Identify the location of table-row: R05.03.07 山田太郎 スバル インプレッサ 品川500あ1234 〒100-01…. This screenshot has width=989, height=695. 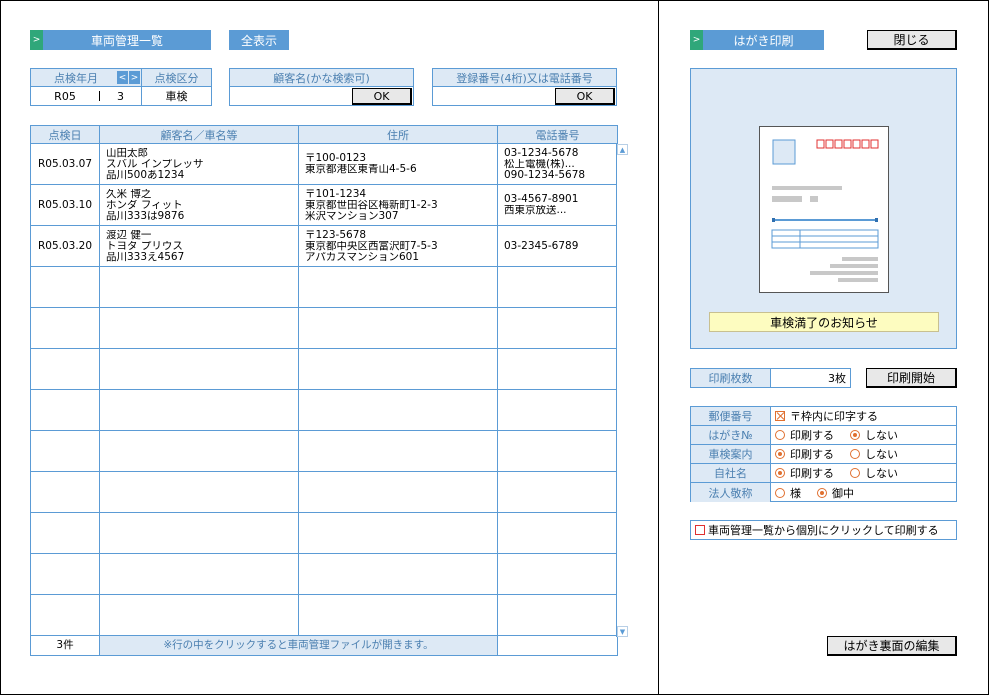
(324, 164).